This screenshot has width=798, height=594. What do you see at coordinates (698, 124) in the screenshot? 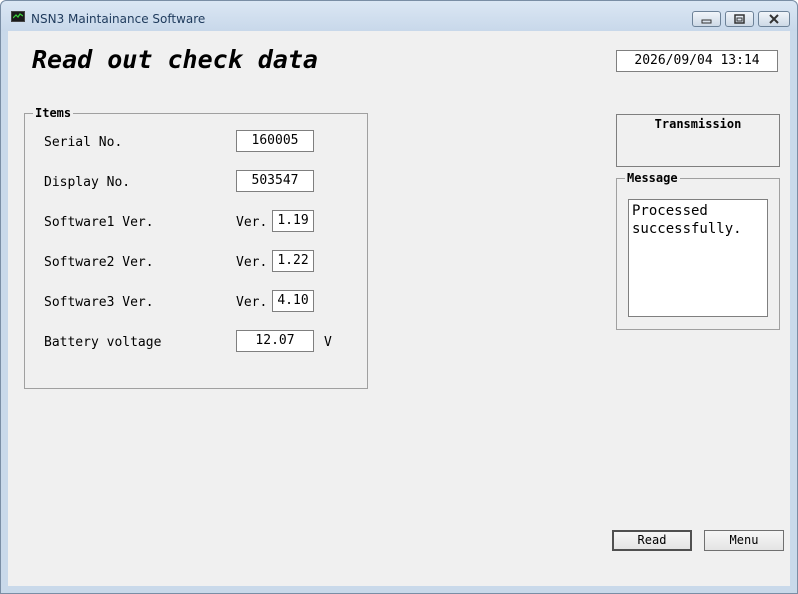
I see `transmission-label: Transmission` at bounding box center [698, 124].